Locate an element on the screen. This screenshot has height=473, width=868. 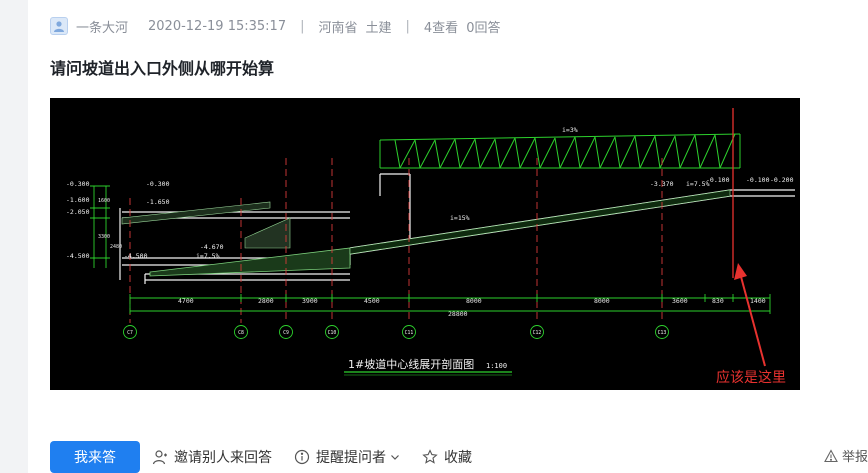
dim-3900: 3900 is located at coordinates (310, 301).